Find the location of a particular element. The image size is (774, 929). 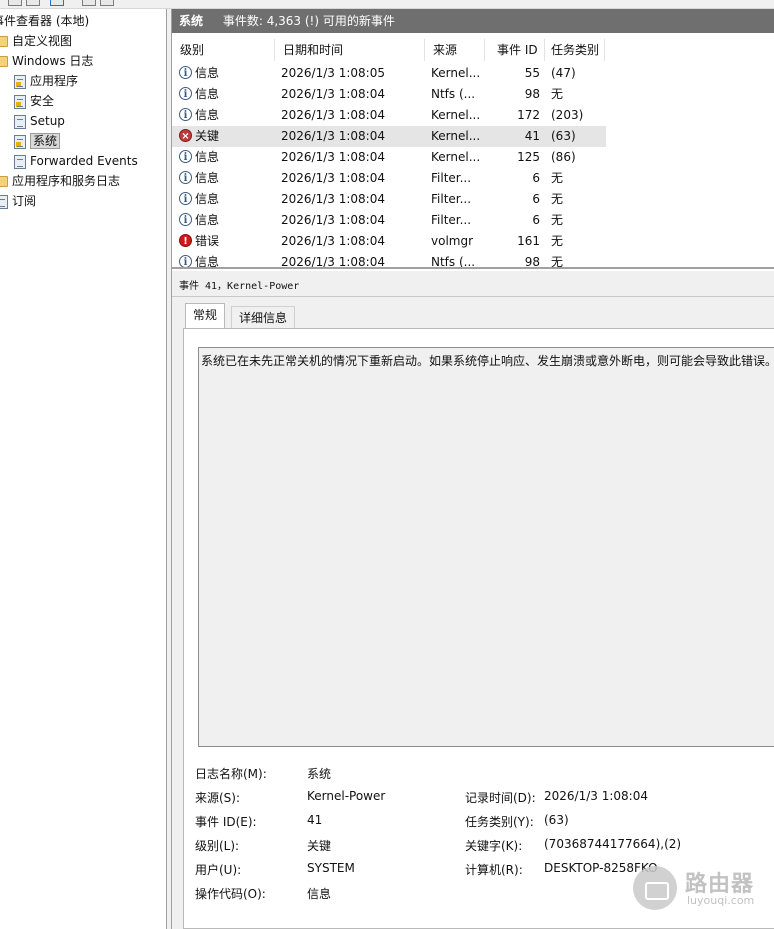

opcode-value: 信息 is located at coordinates (319, 894).